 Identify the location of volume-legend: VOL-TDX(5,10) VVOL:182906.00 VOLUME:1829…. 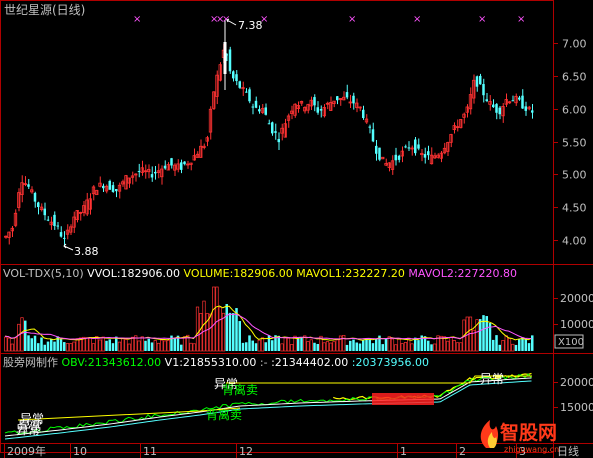
(260, 273).